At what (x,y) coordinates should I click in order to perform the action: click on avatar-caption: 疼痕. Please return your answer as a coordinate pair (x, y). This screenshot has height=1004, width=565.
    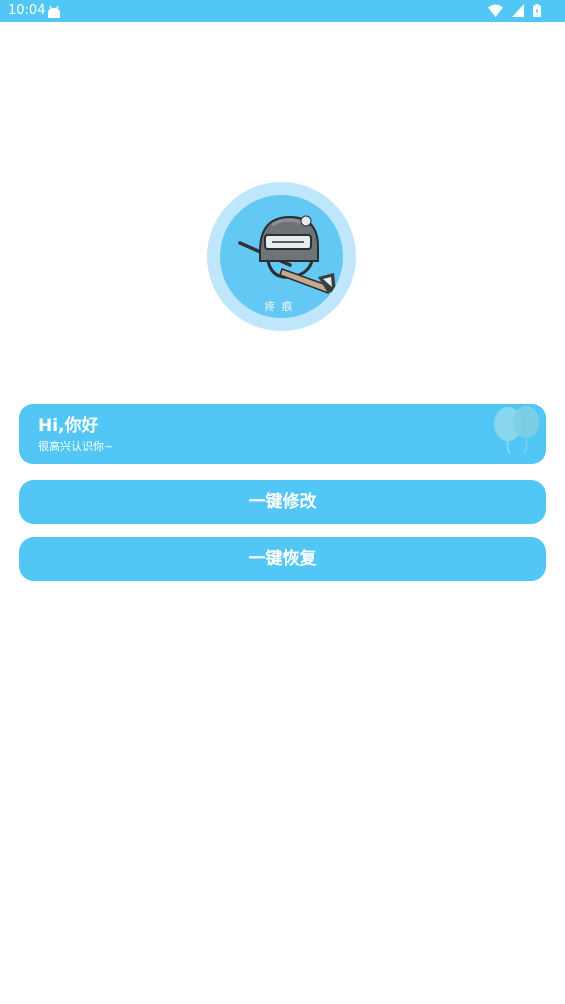
    Looking at the image, I should click on (281, 306).